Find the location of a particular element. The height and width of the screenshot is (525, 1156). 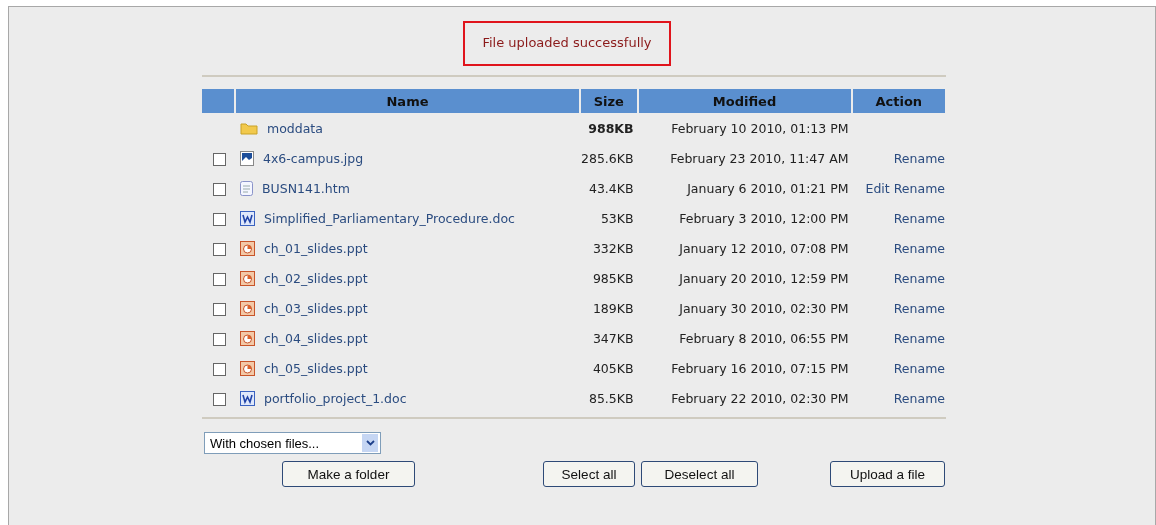

file-link: ch_04_slides.ppt is located at coordinates (316, 338).